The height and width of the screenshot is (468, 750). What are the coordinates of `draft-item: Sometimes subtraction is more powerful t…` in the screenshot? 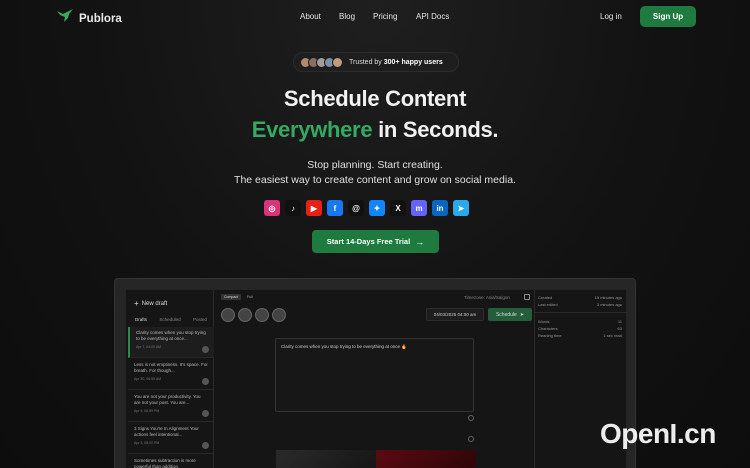 It's located at (171, 461).